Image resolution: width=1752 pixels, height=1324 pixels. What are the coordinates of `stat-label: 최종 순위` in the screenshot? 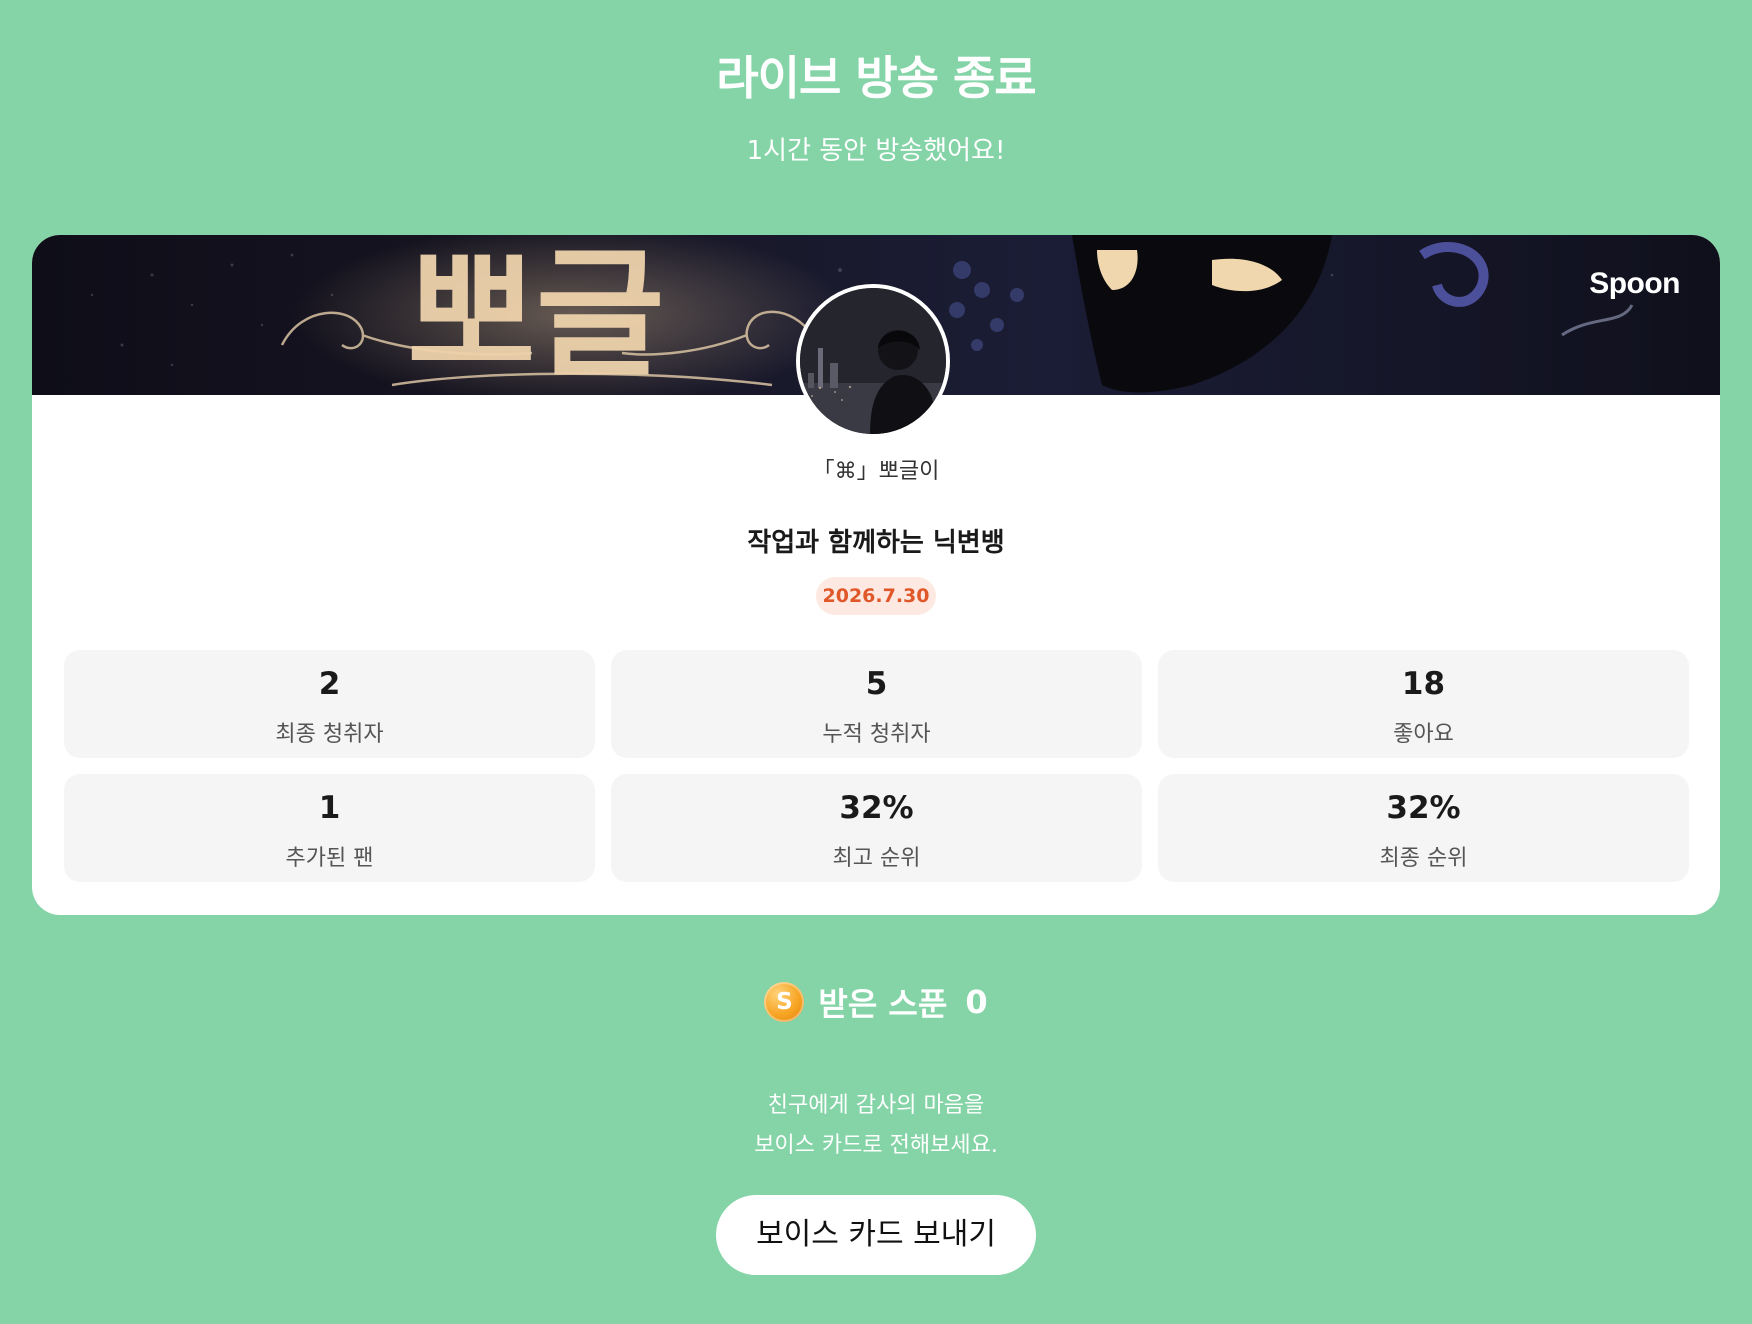 It's located at (1423, 858).